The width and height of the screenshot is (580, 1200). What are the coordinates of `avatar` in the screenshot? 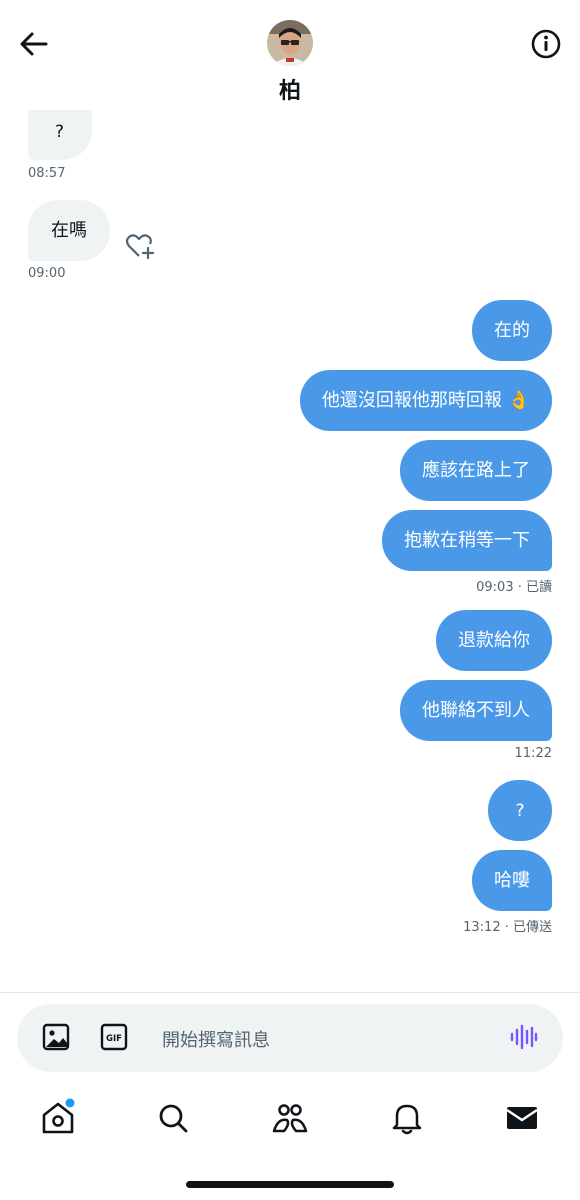 It's located at (290, 43).